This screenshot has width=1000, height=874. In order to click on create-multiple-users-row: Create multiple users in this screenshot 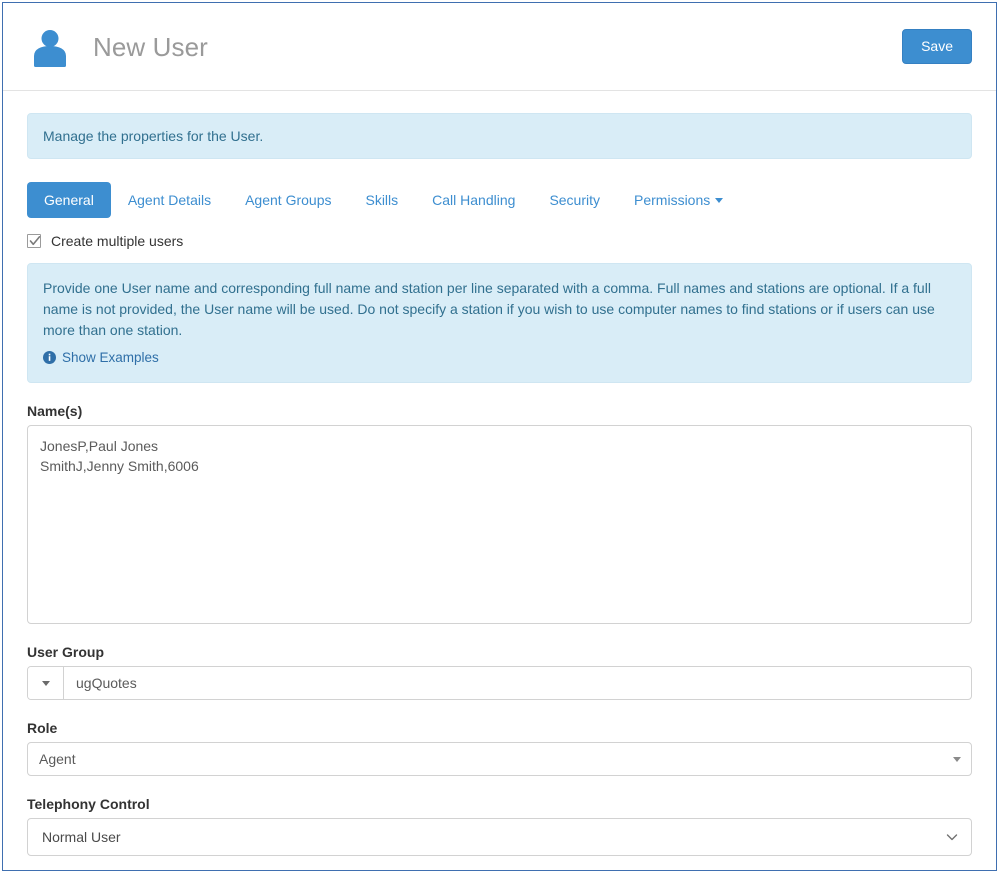, I will do `click(499, 241)`.